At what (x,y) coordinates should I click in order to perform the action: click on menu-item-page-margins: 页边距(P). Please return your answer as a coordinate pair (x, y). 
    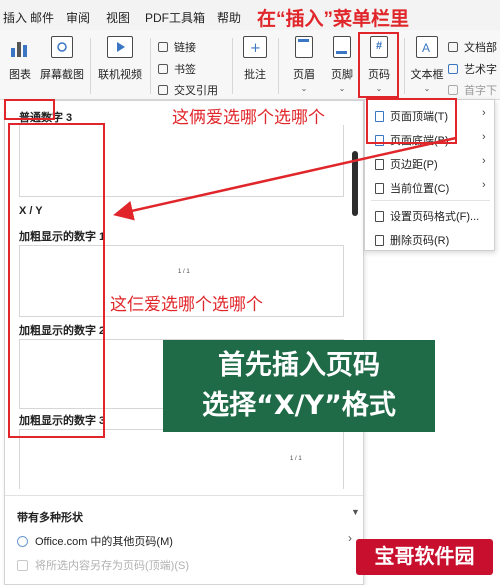
    Looking at the image, I should click on (406, 164).